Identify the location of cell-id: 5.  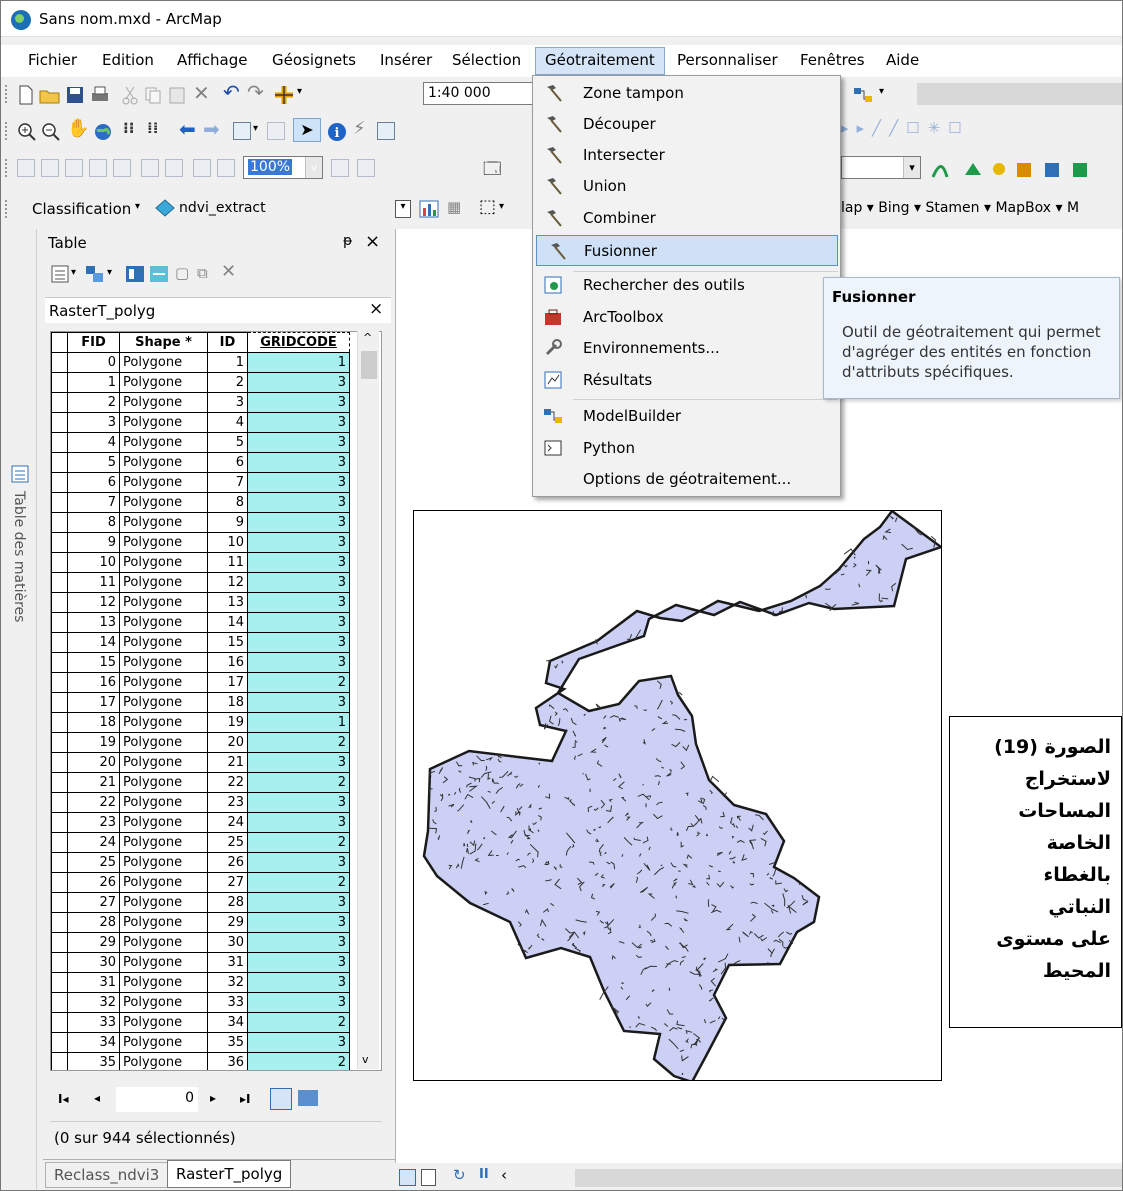
(227, 442).